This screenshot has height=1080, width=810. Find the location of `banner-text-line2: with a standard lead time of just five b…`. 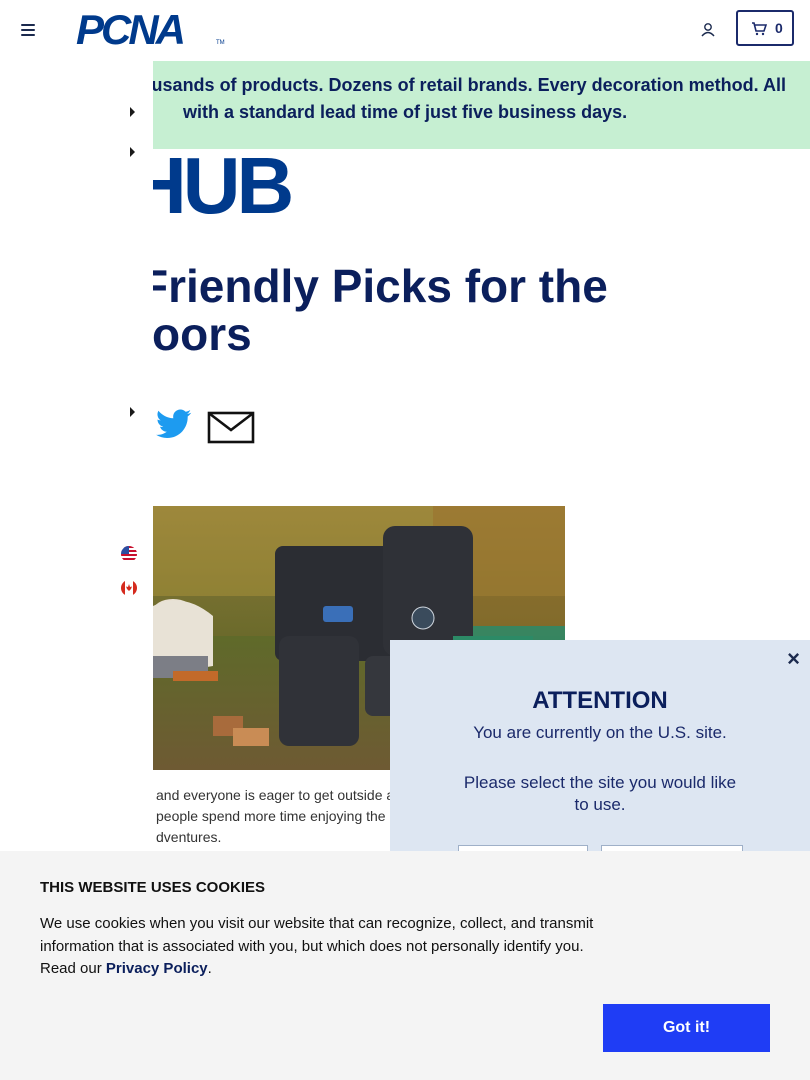

banner-text-line2: with a standard lead time of just five b… is located at coordinates (405, 112).